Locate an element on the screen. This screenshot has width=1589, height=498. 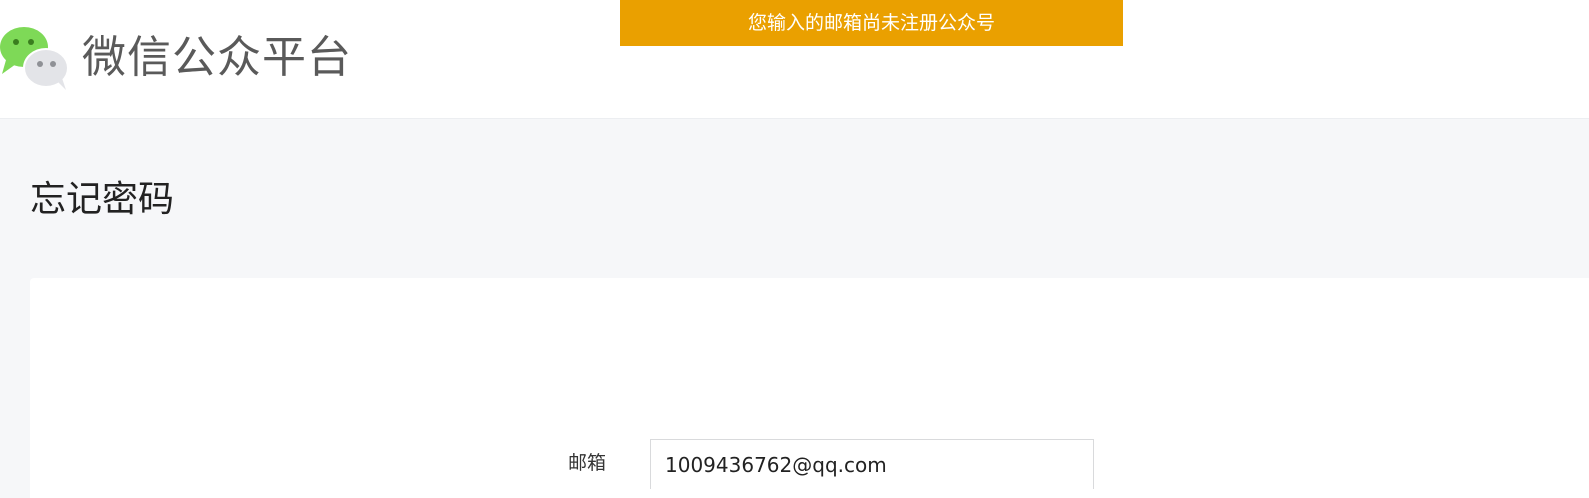
error-toast: 您输入的邮箱尚未注册公众号 is located at coordinates (871, 23).